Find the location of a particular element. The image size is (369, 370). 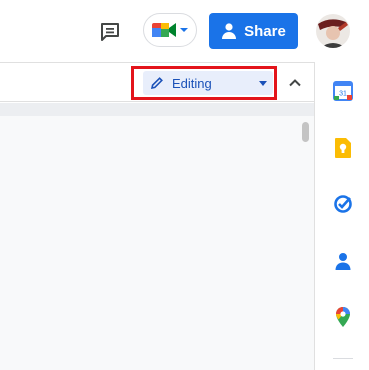

user-avatar is located at coordinates (333, 31).